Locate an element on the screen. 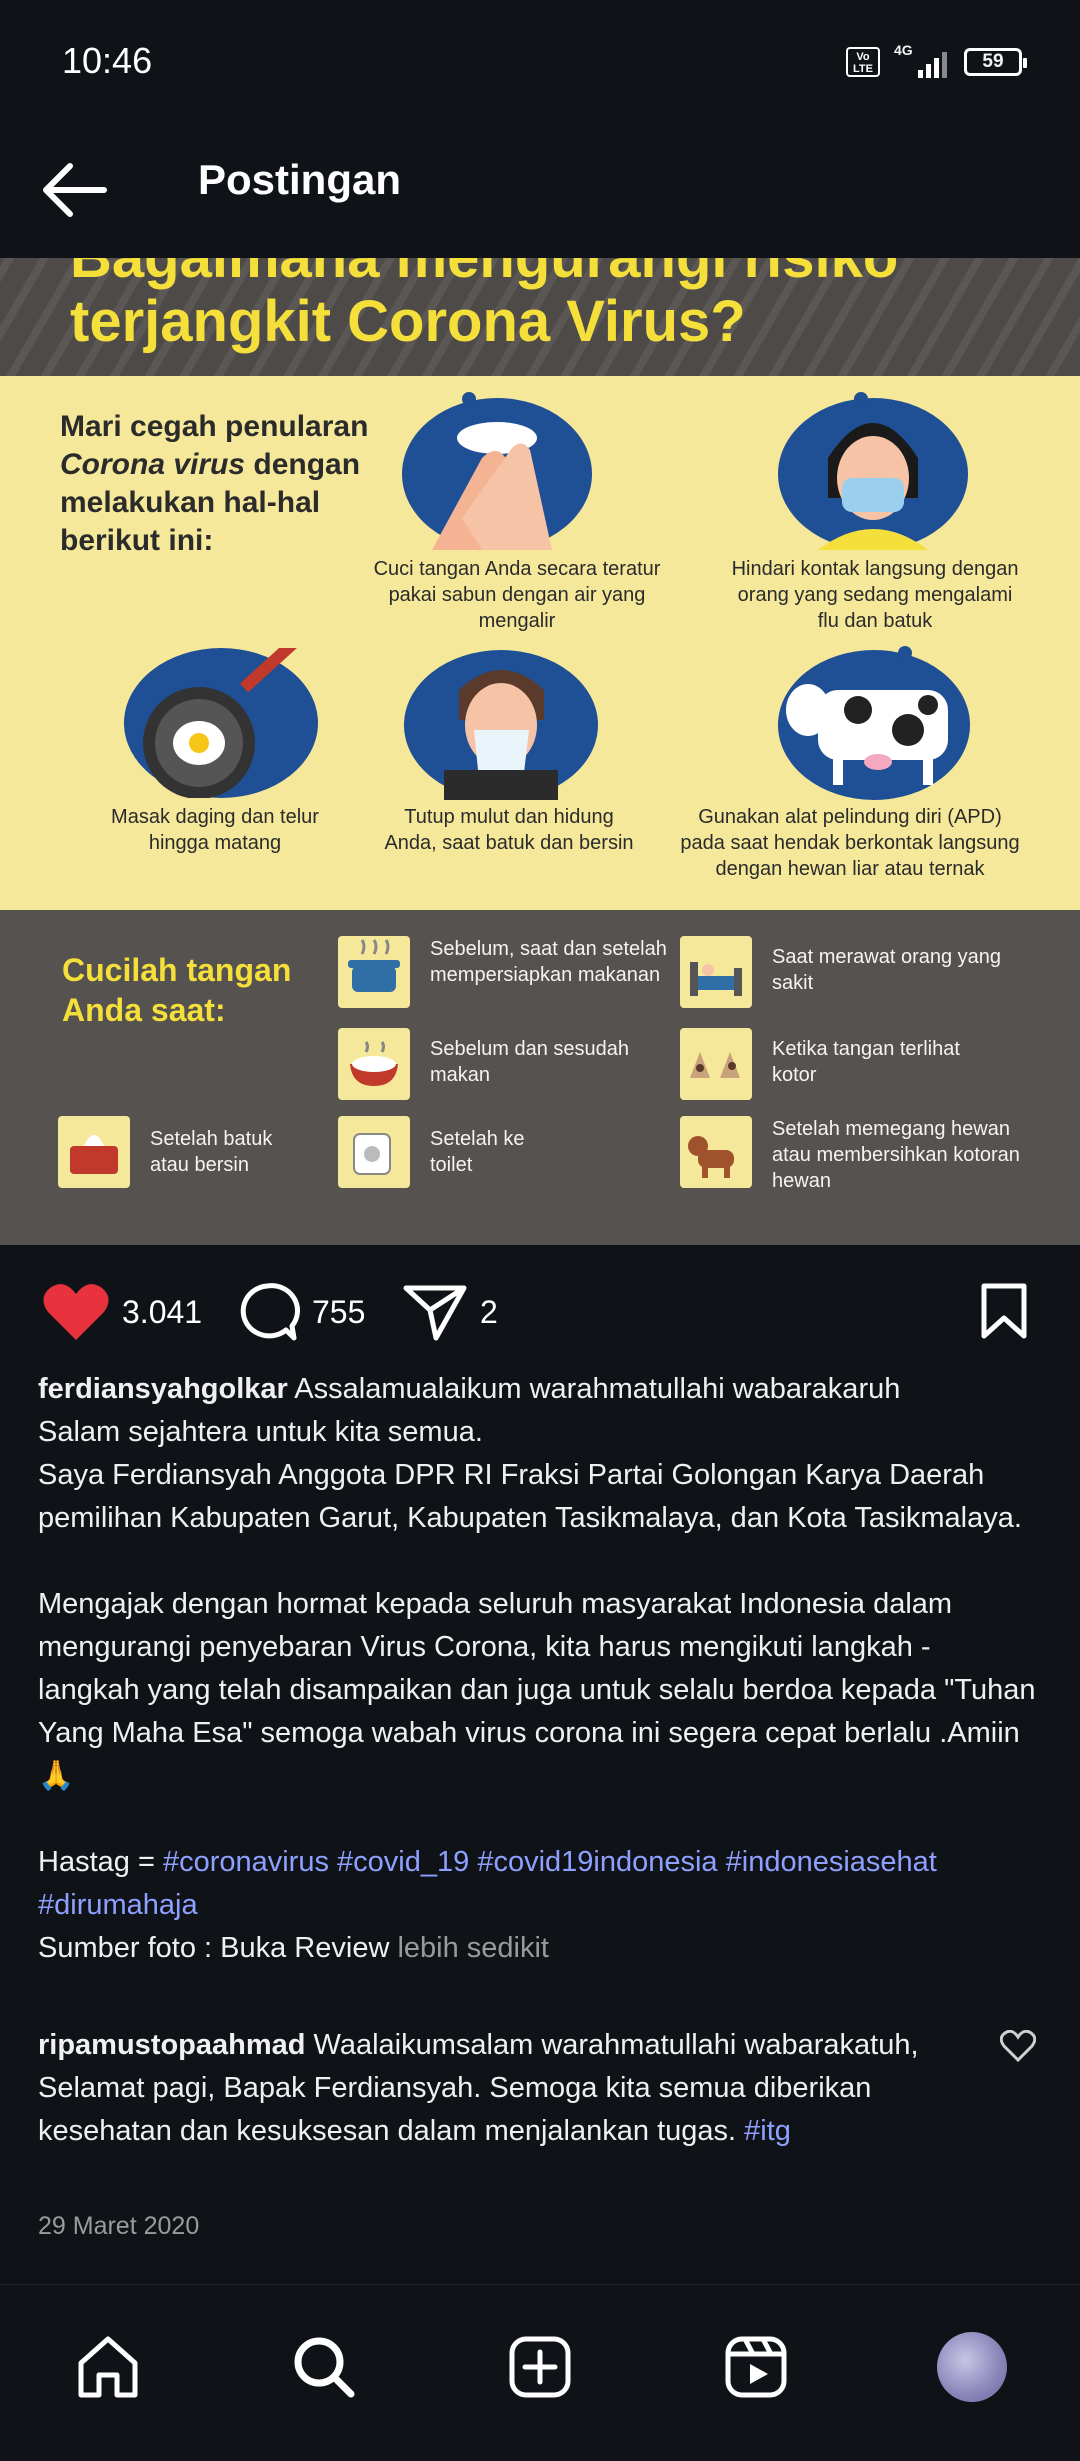 The height and width of the screenshot is (2461, 1080). share-button: 2 is located at coordinates (450, 1312).